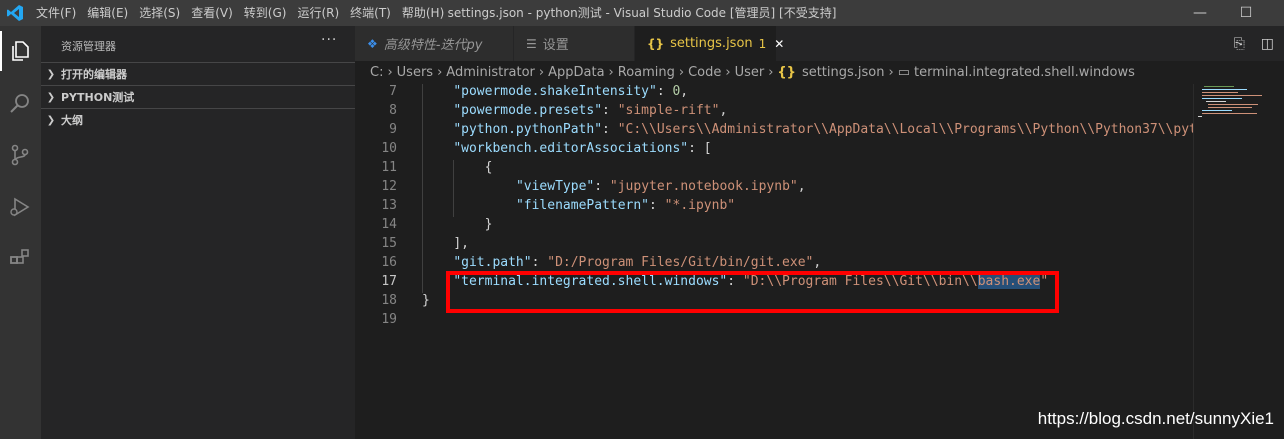  I want to click on code-text: "powermode.shakeIntensity": 0,, so click(570, 92).